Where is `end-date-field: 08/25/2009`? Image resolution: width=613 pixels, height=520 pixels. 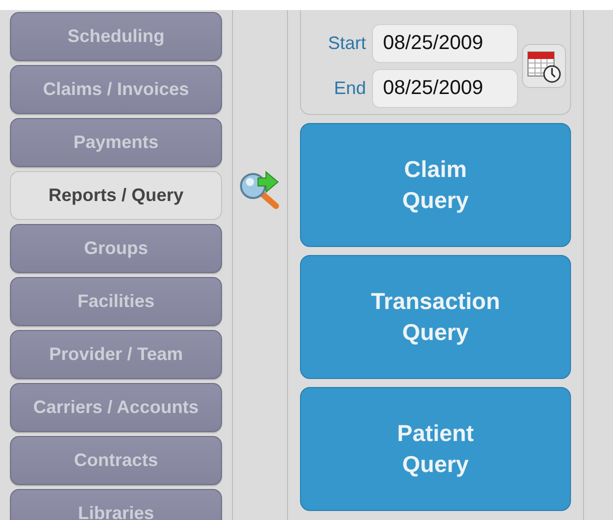
end-date-field: 08/25/2009 is located at coordinates (445, 88).